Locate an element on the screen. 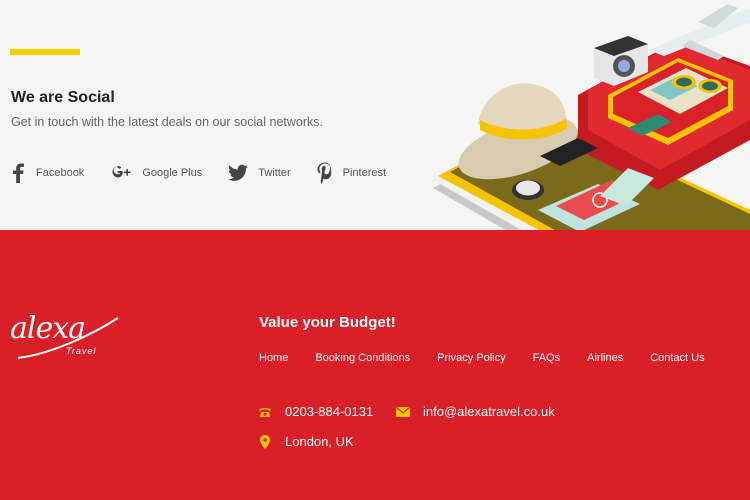 The image size is (750, 500). contact-email: info@alexatravel.co.uk is located at coordinates (475, 411).